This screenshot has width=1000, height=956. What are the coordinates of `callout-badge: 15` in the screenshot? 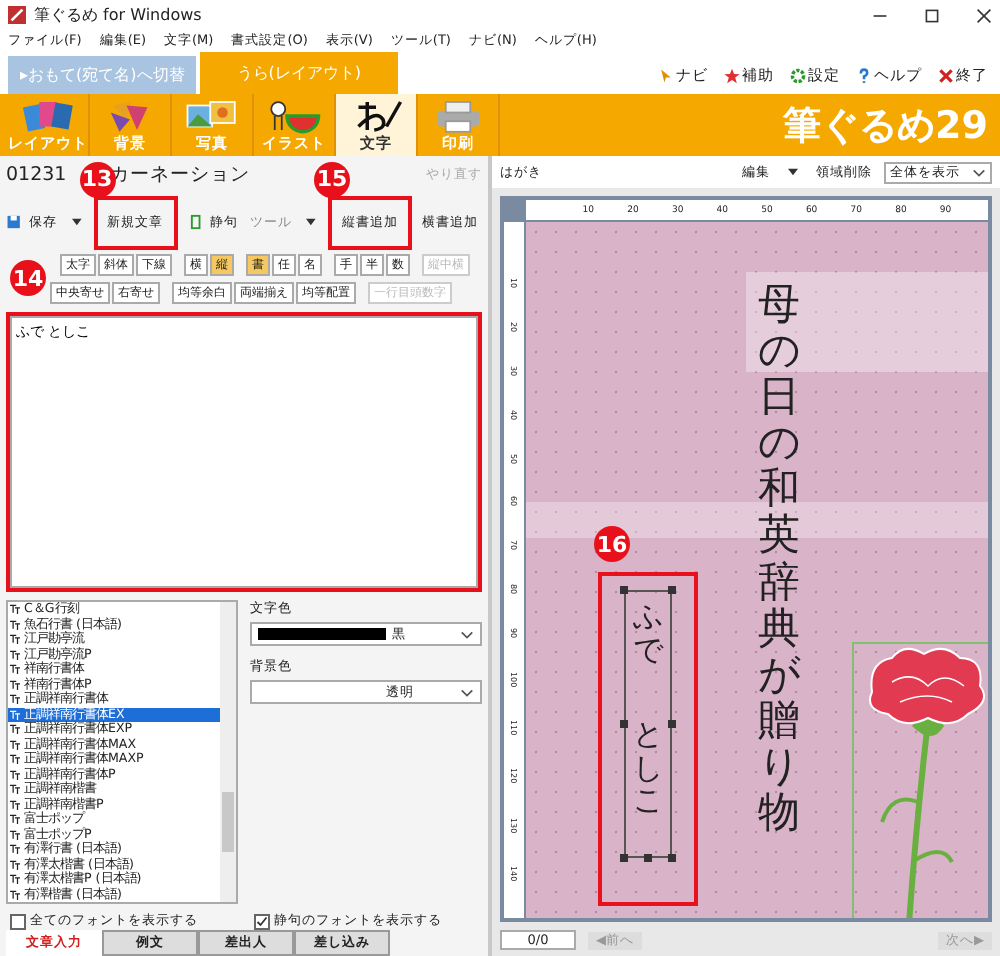 It's located at (332, 179).